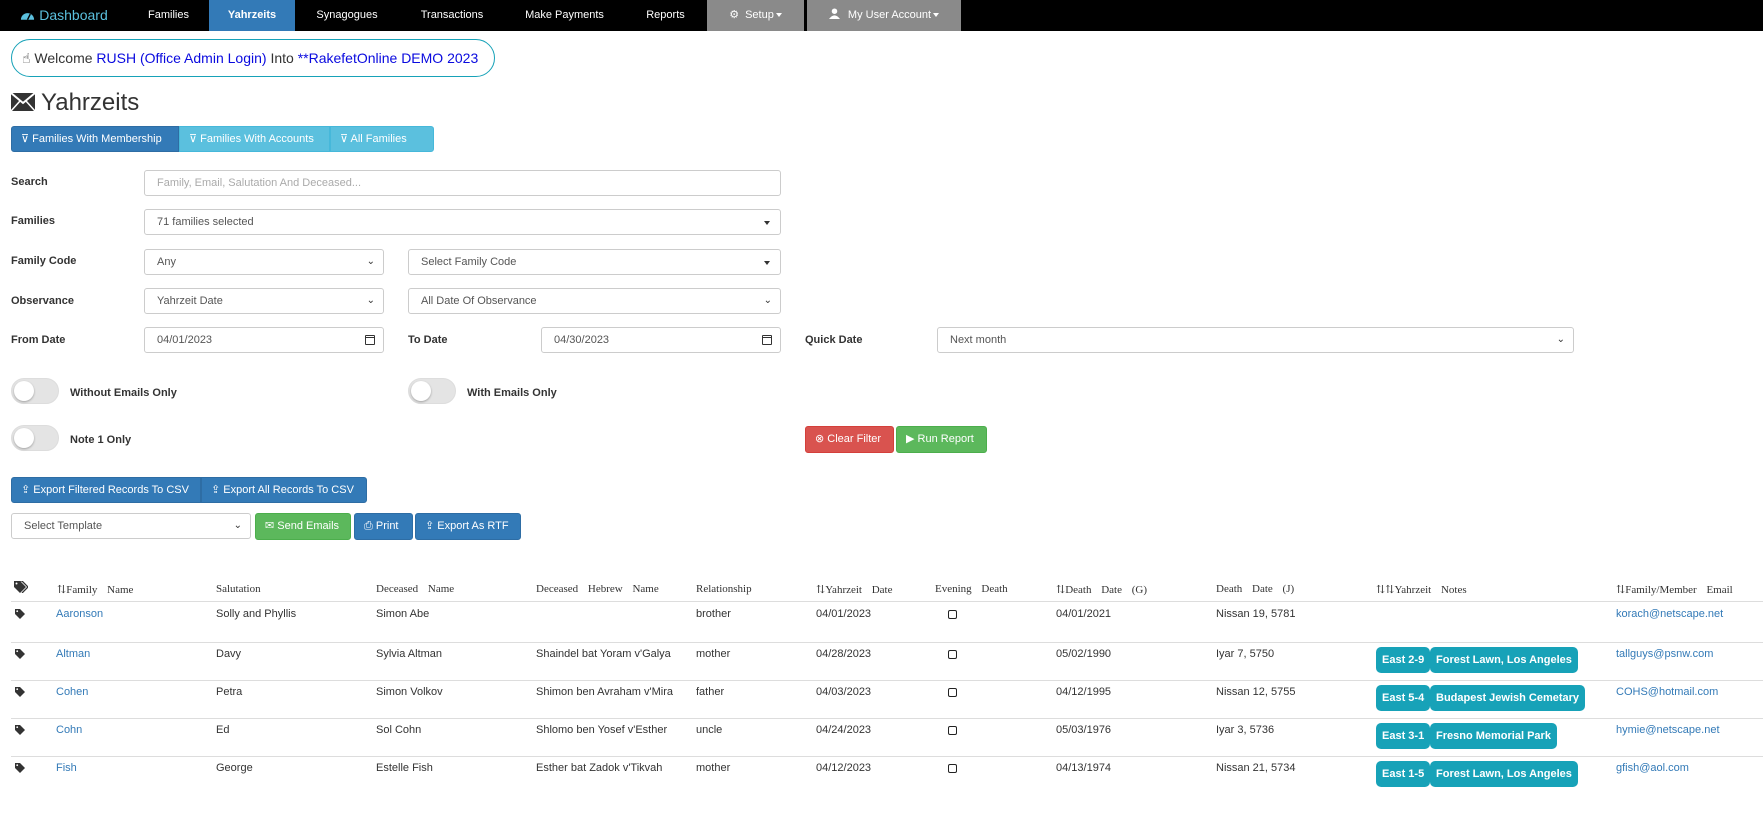 This screenshot has height=833, width=1763. I want to click on print-button: ⎙ Print, so click(383, 526).